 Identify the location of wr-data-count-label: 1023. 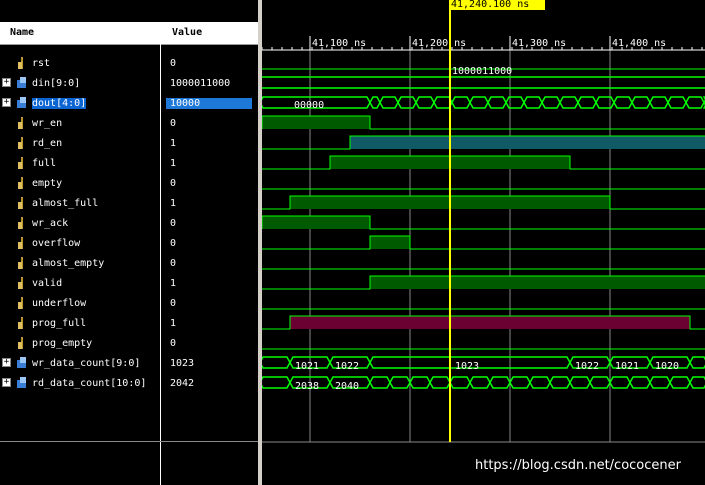
(467, 366).